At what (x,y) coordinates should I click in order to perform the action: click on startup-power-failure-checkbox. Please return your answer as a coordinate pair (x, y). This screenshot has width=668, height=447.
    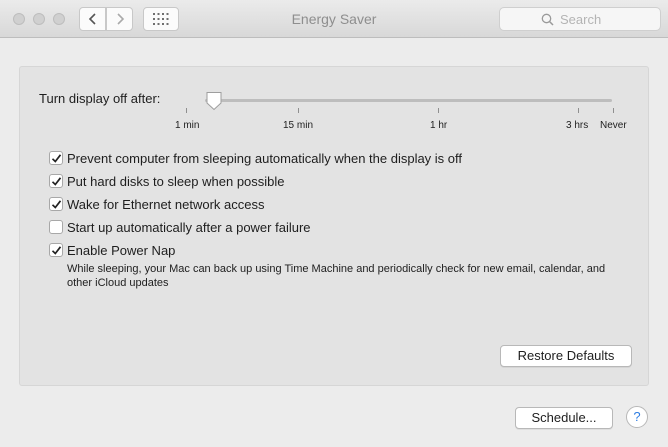
    Looking at the image, I should click on (56, 227).